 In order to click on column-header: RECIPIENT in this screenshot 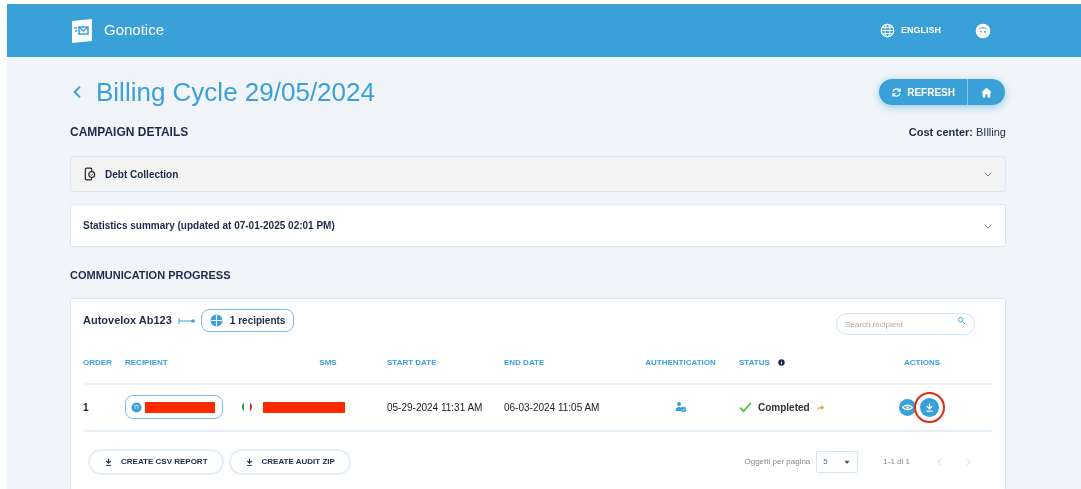, I will do `click(146, 362)`.